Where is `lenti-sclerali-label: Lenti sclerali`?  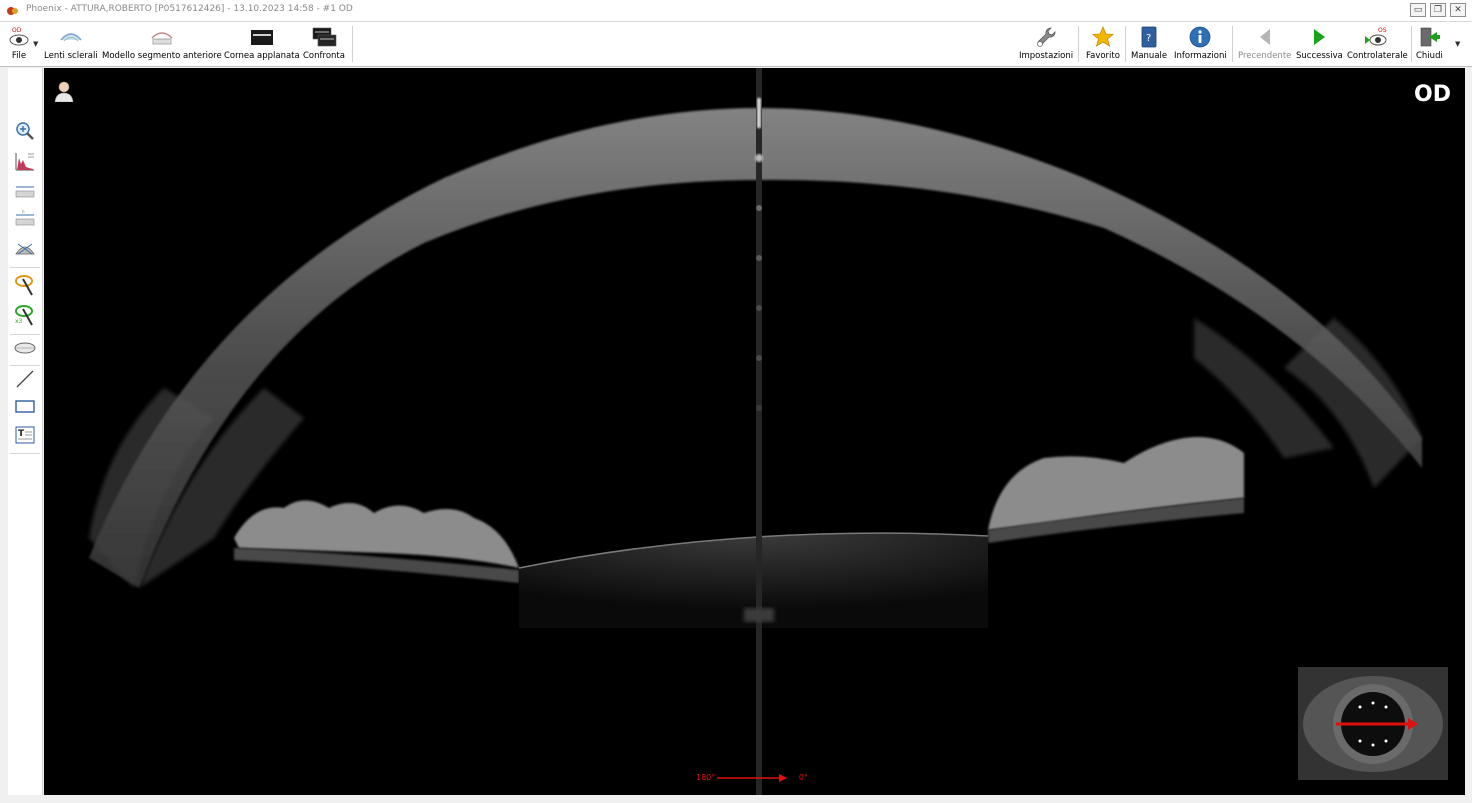 lenti-sclerali-label: Lenti sclerali is located at coordinates (71, 56).